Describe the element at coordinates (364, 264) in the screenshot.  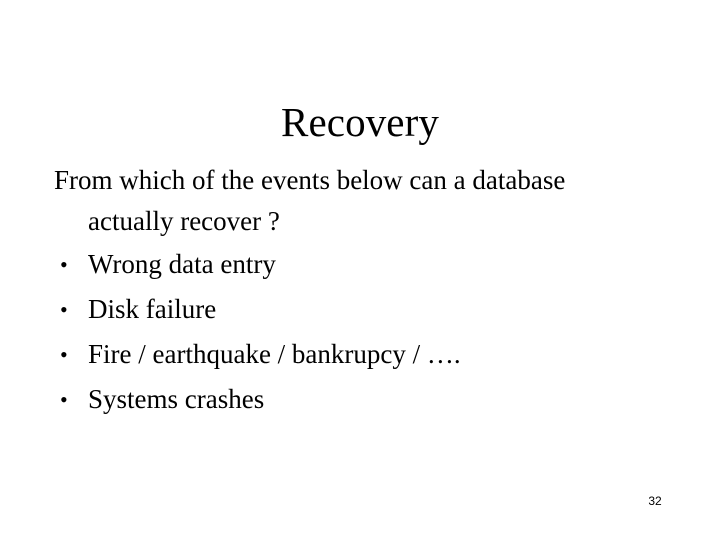
I see `list-item: • Wrong data entry` at that location.